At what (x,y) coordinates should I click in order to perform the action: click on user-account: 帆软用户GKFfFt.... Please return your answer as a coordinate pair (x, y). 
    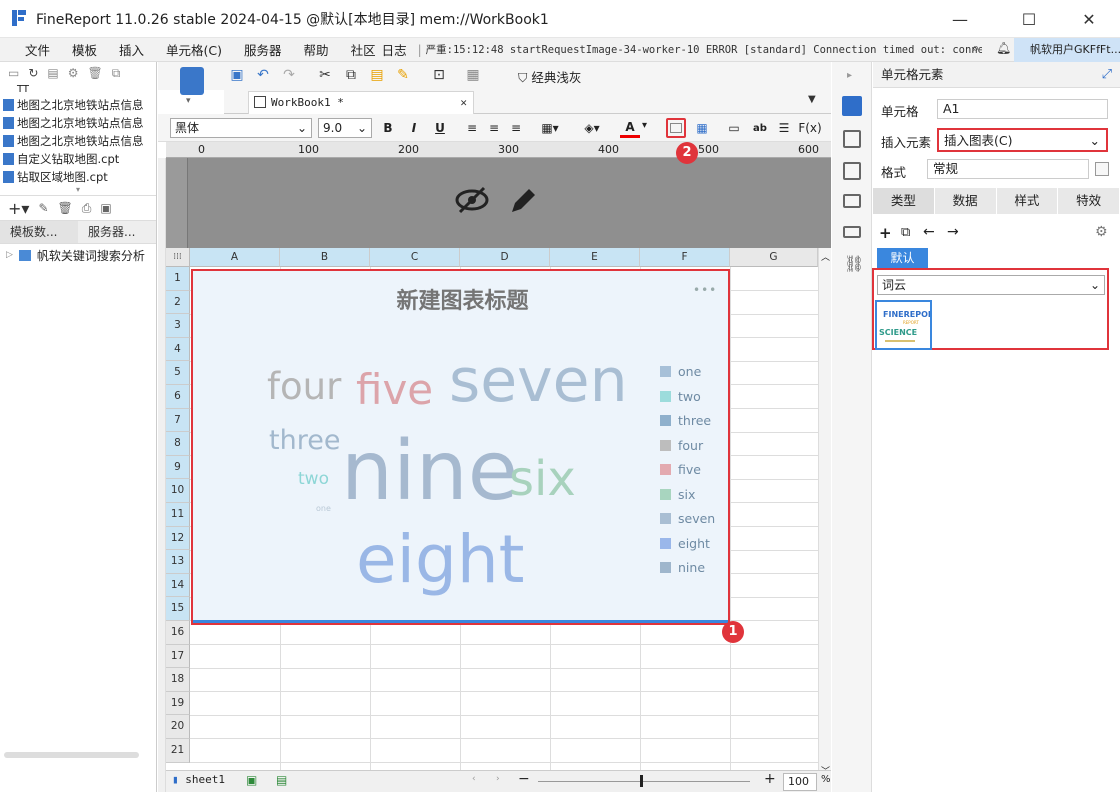
    Looking at the image, I should click on (1067, 50).